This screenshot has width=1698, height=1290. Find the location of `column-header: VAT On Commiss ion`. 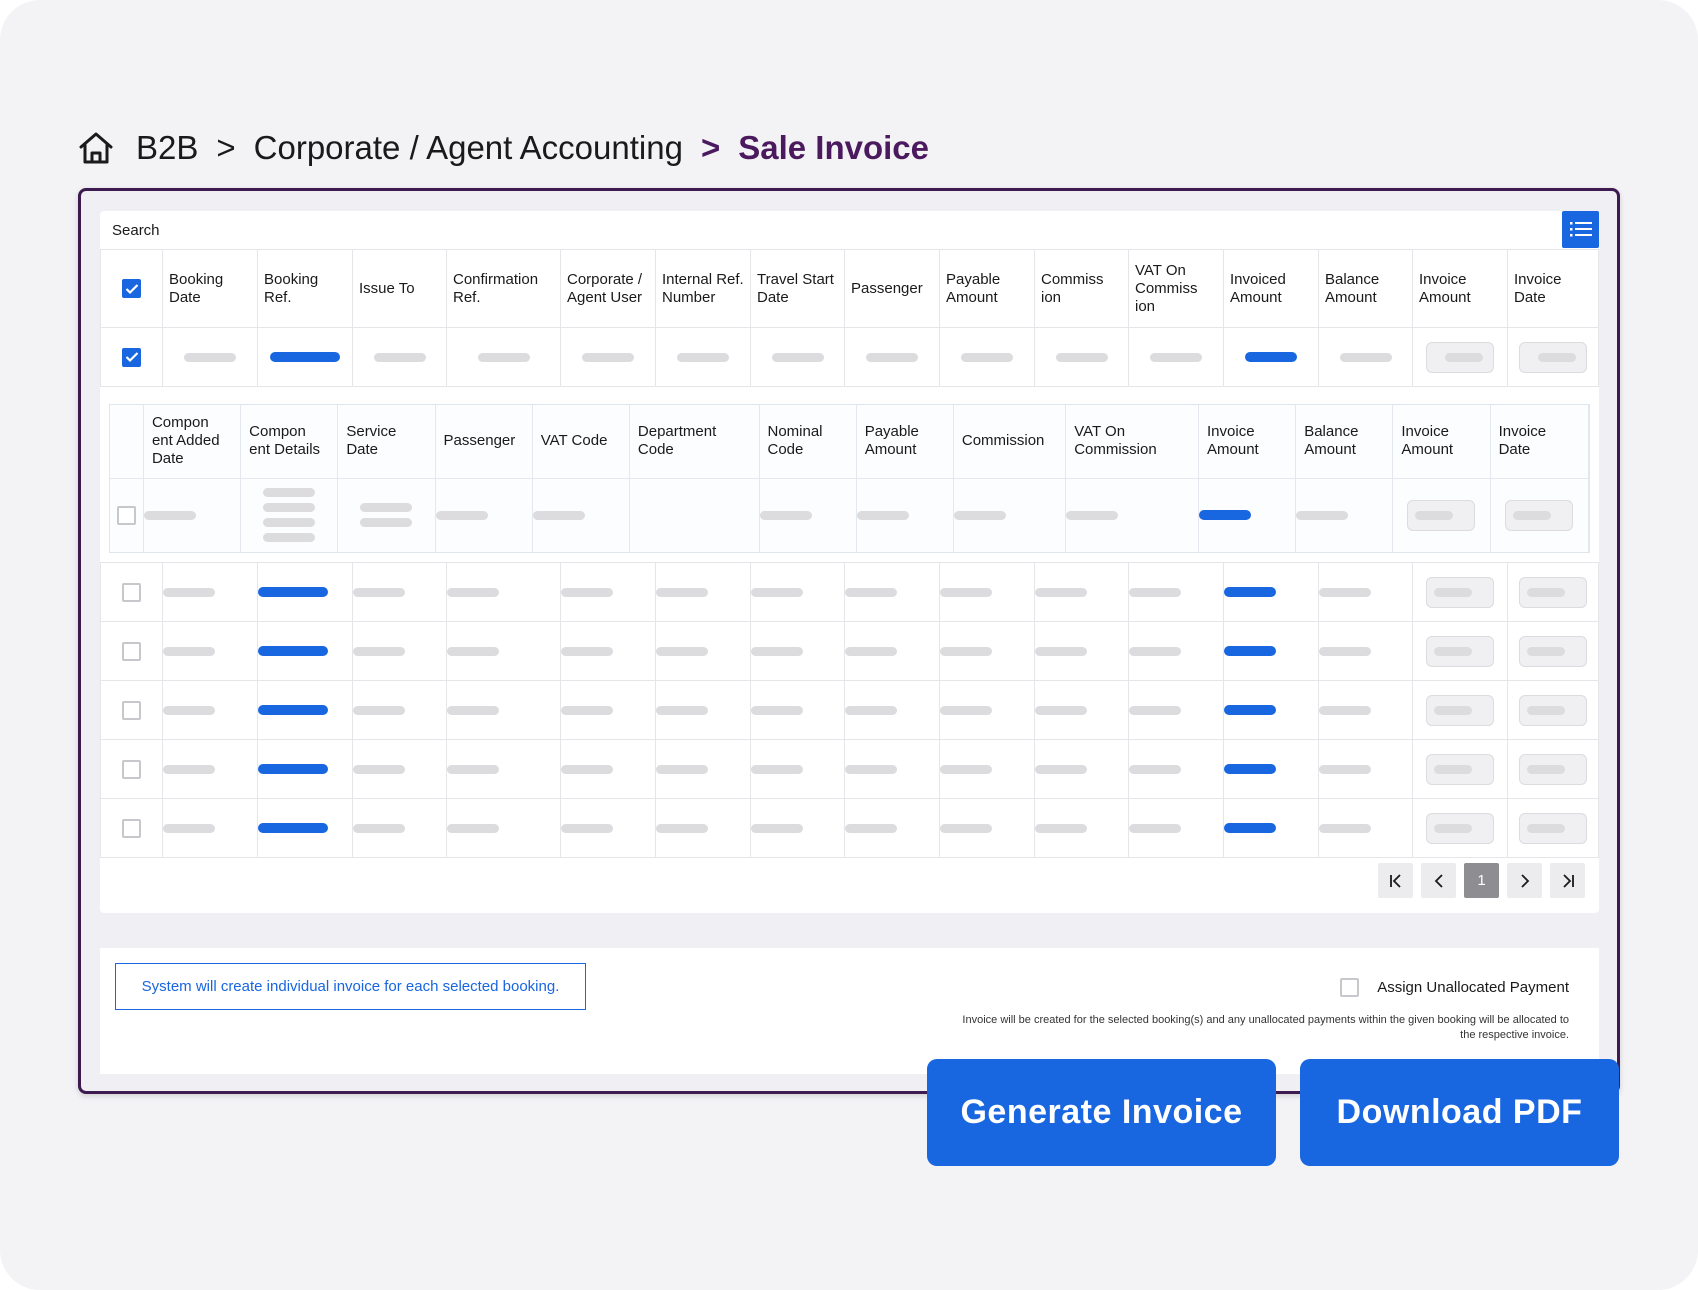

column-header: VAT On Commiss ion is located at coordinates (1176, 288).